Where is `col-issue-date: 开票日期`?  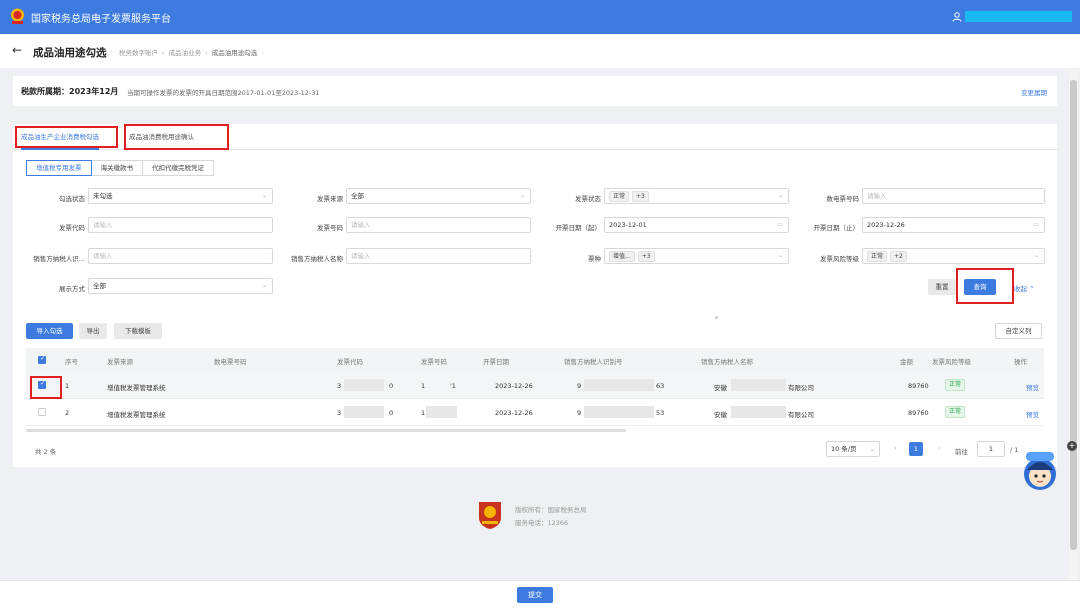 col-issue-date: 开票日期 is located at coordinates (496, 362).